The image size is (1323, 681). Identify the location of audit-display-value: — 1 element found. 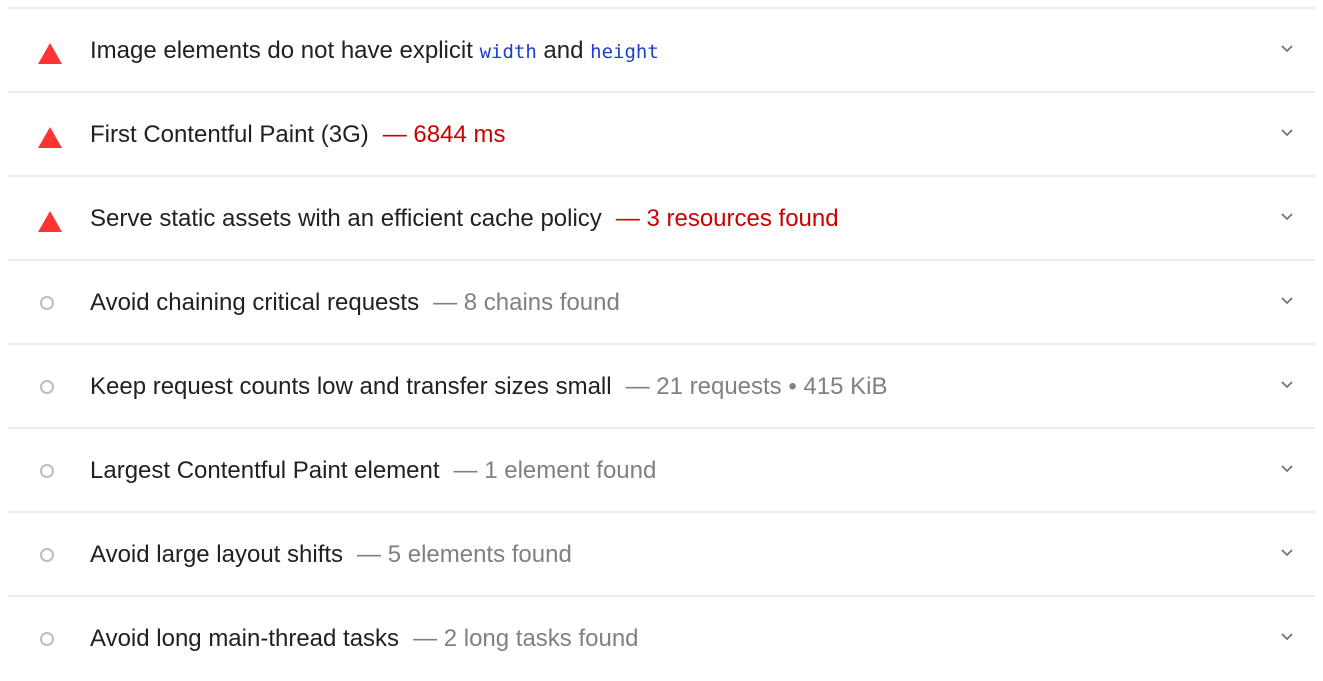
(555, 470).